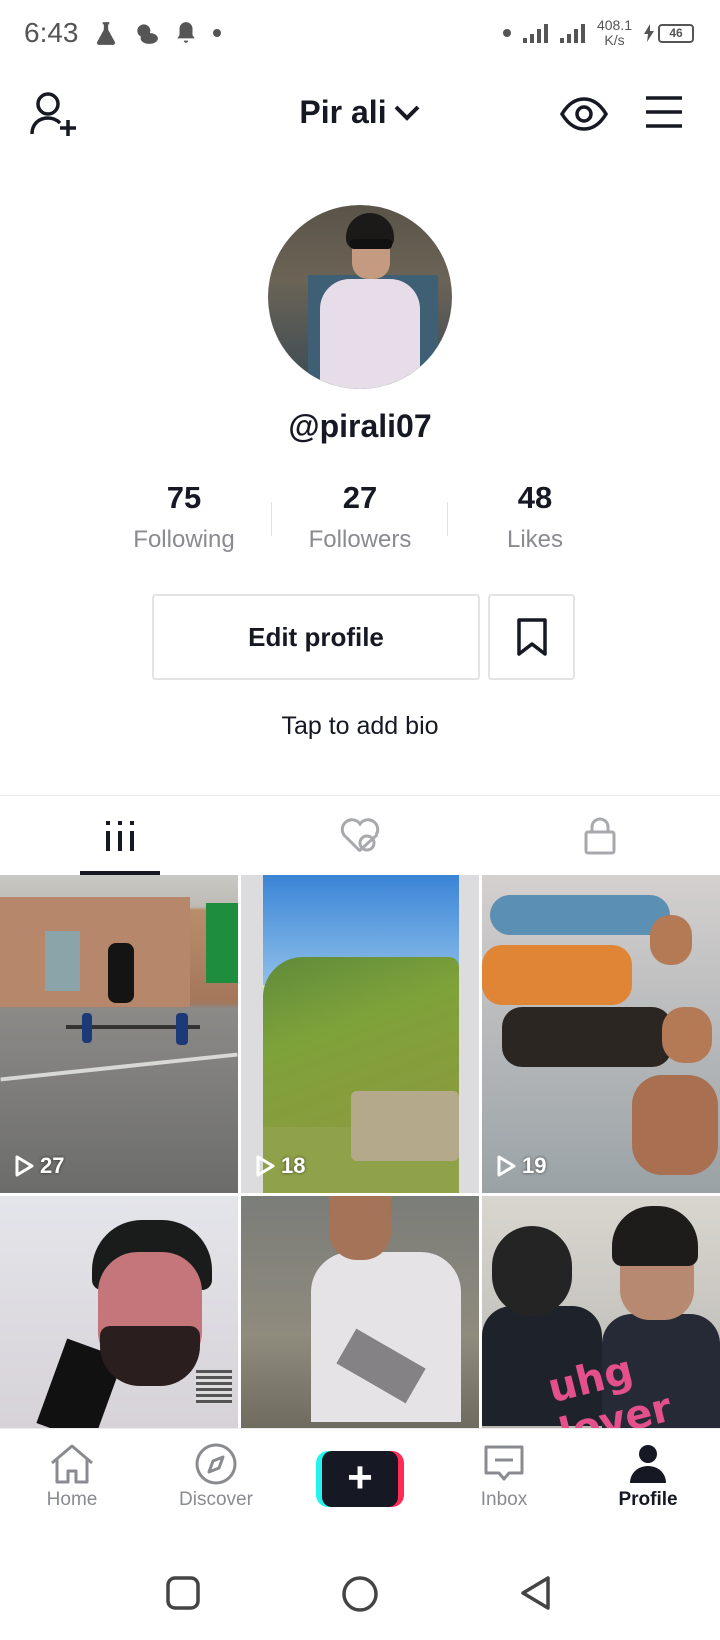  I want to click on nav-inbox: Inbox, so click(504, 1477).